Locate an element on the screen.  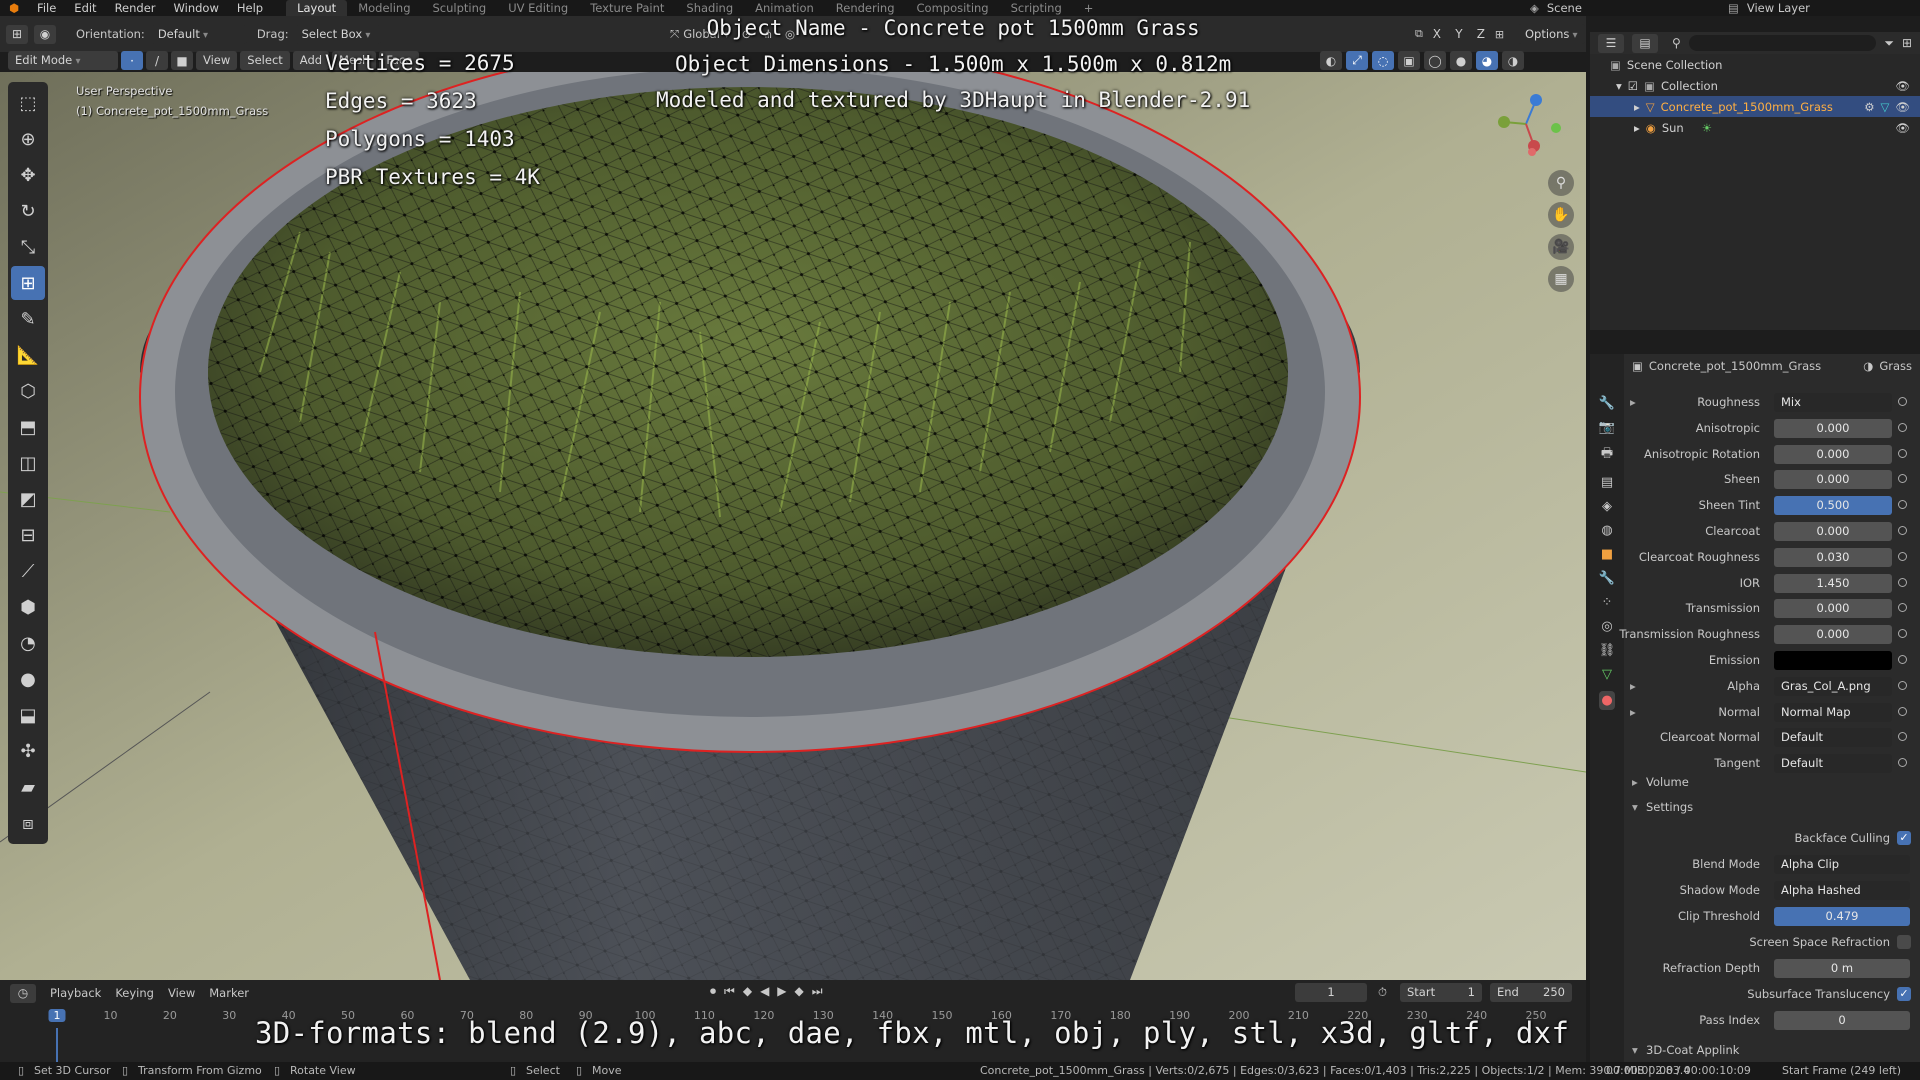
volume-section: ▸ Volume is located at coordinates (1755, 783).